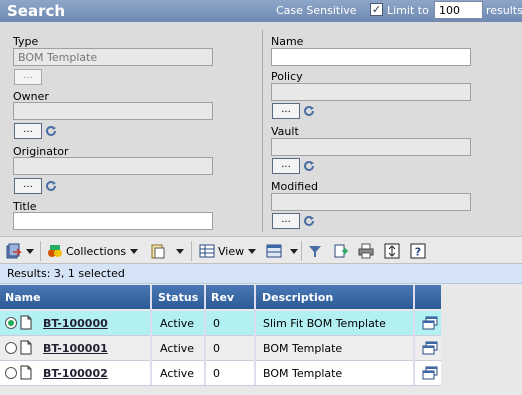 This screenshot has width=522, height=395. What do you see at coordinates (75, 373) in the screenshot?
I see `row-name-link: BT-100002` at bounding box center [75, 373].